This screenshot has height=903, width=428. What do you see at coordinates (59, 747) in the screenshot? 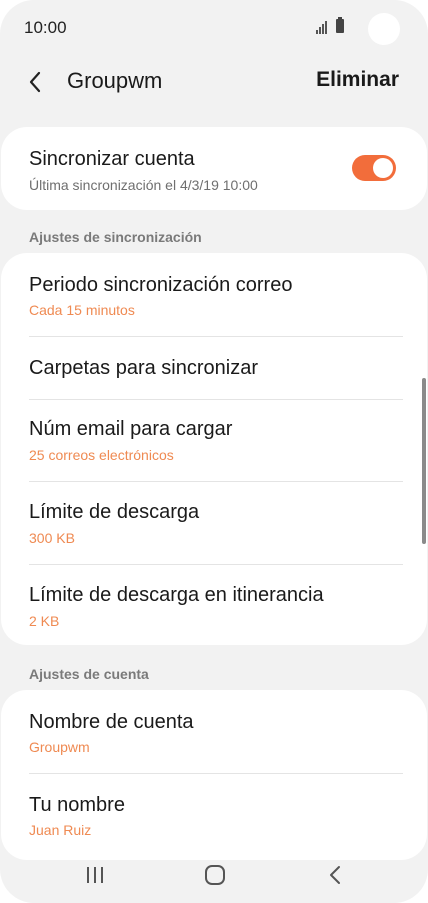
I see `list-item-value: Groupwm` at bounding box center [59, 747].